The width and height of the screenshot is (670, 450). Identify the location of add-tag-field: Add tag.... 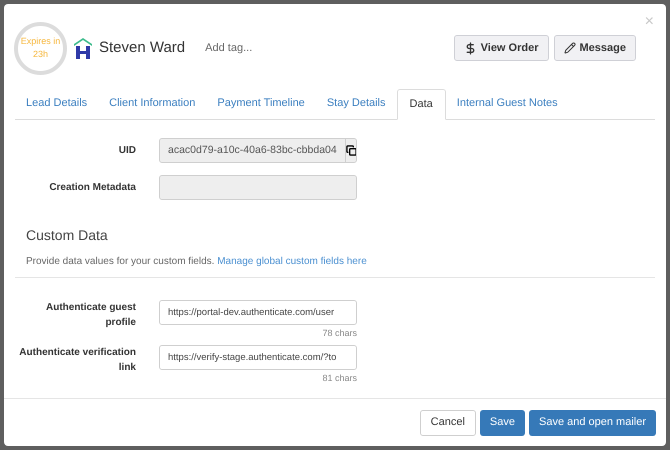
(228, 48).